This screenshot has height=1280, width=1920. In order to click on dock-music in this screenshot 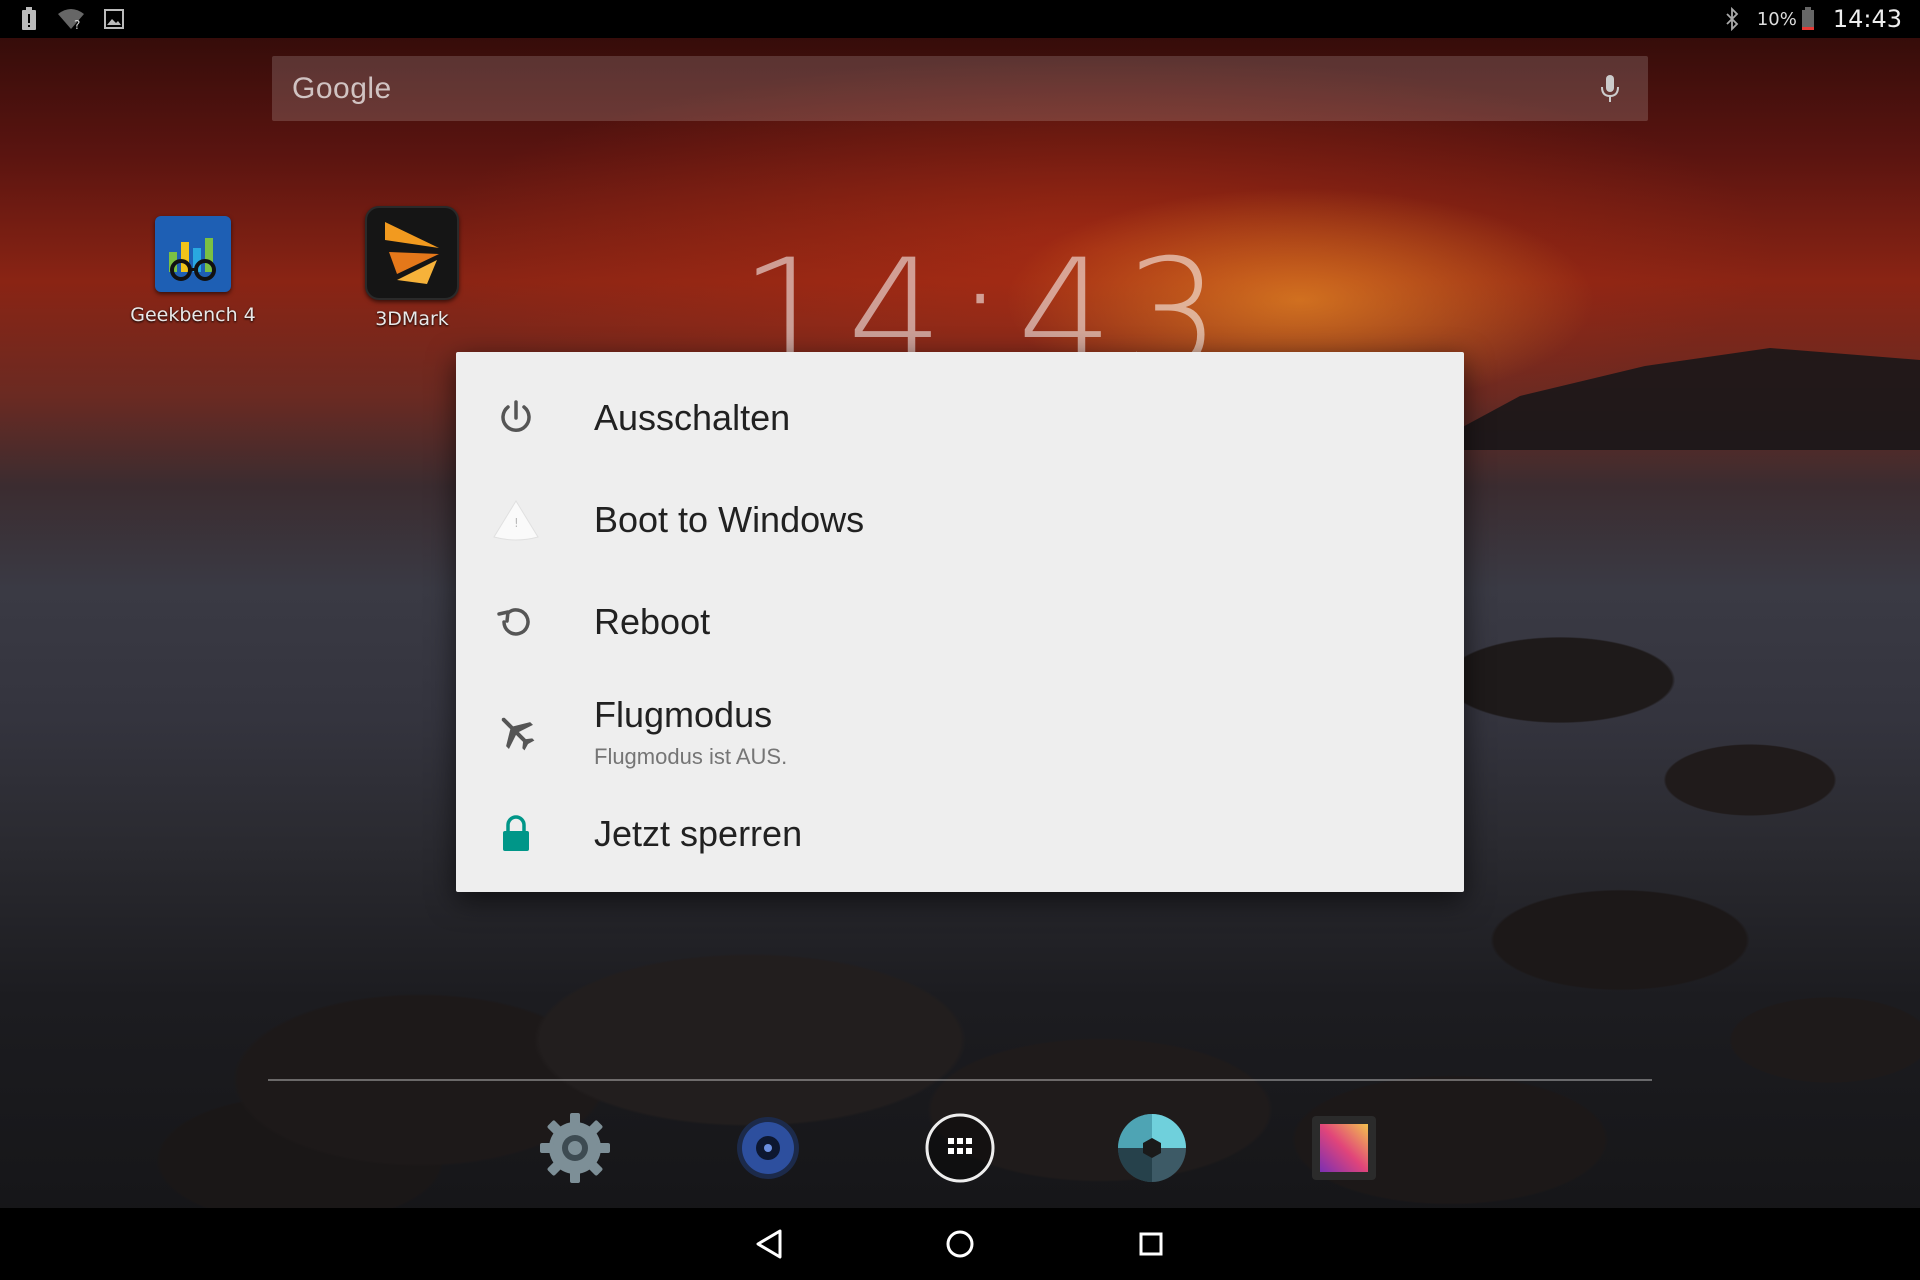, I will do `click(768, 1148)`.